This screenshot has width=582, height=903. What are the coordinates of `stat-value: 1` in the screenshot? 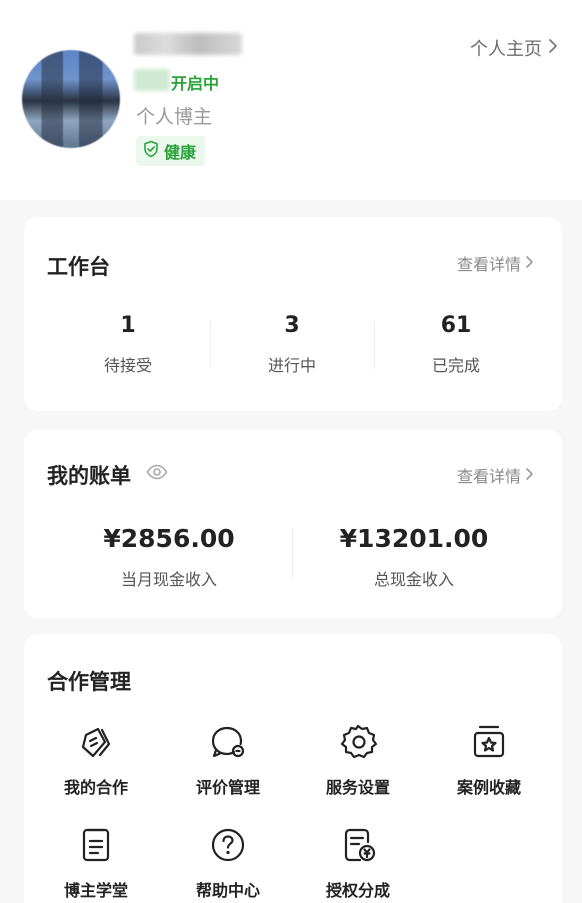 It's located at (128, 325).